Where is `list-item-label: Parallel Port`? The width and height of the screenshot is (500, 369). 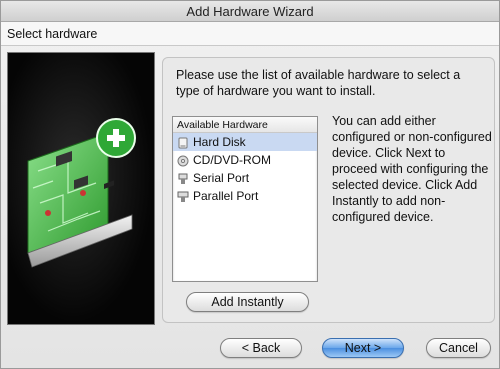
list-item-label: Parallel Port is located at coordinates (226, 196).